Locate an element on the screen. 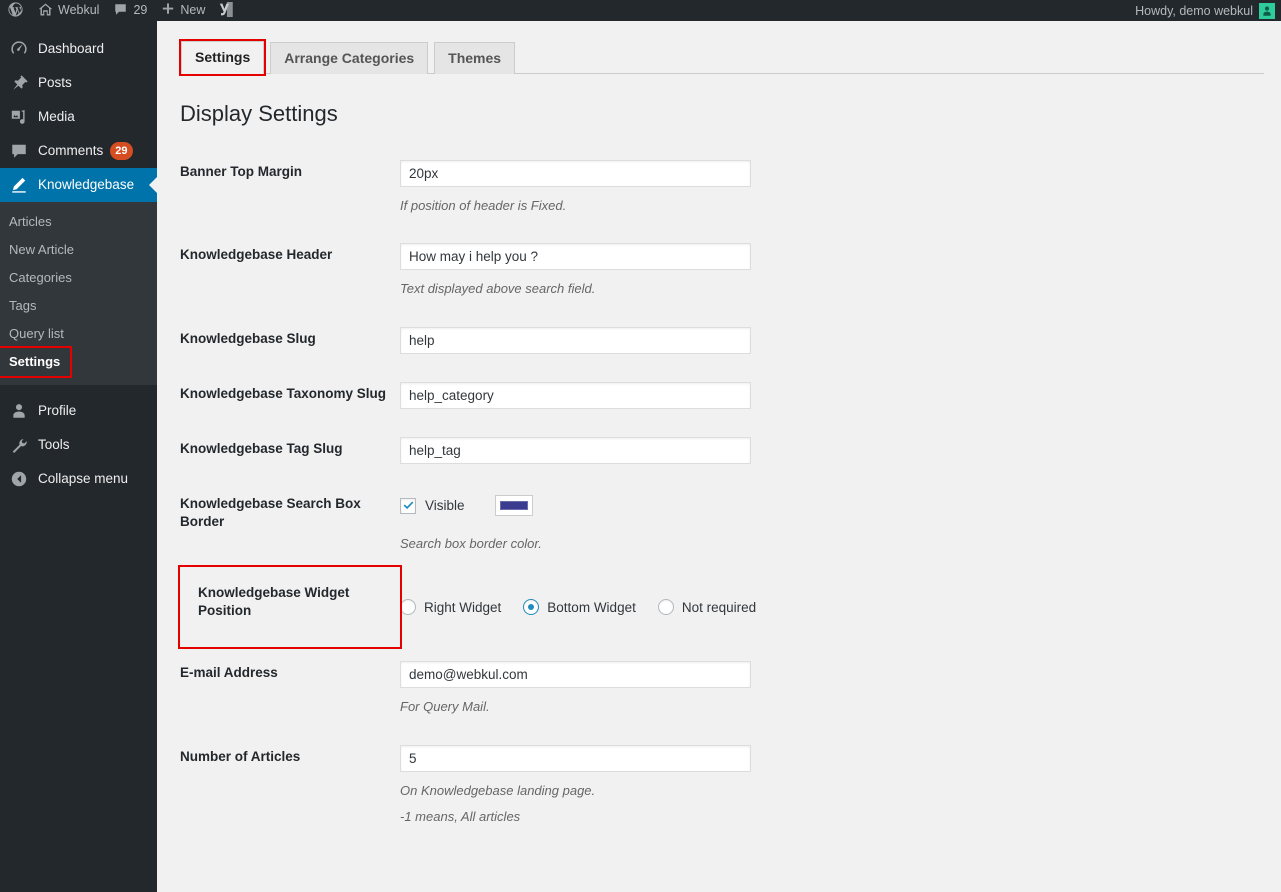 Image resolution: width=1281 pixels, height=892 pixels. sidebar-subitem-tags: Tags is located at coordinates (78, 306).